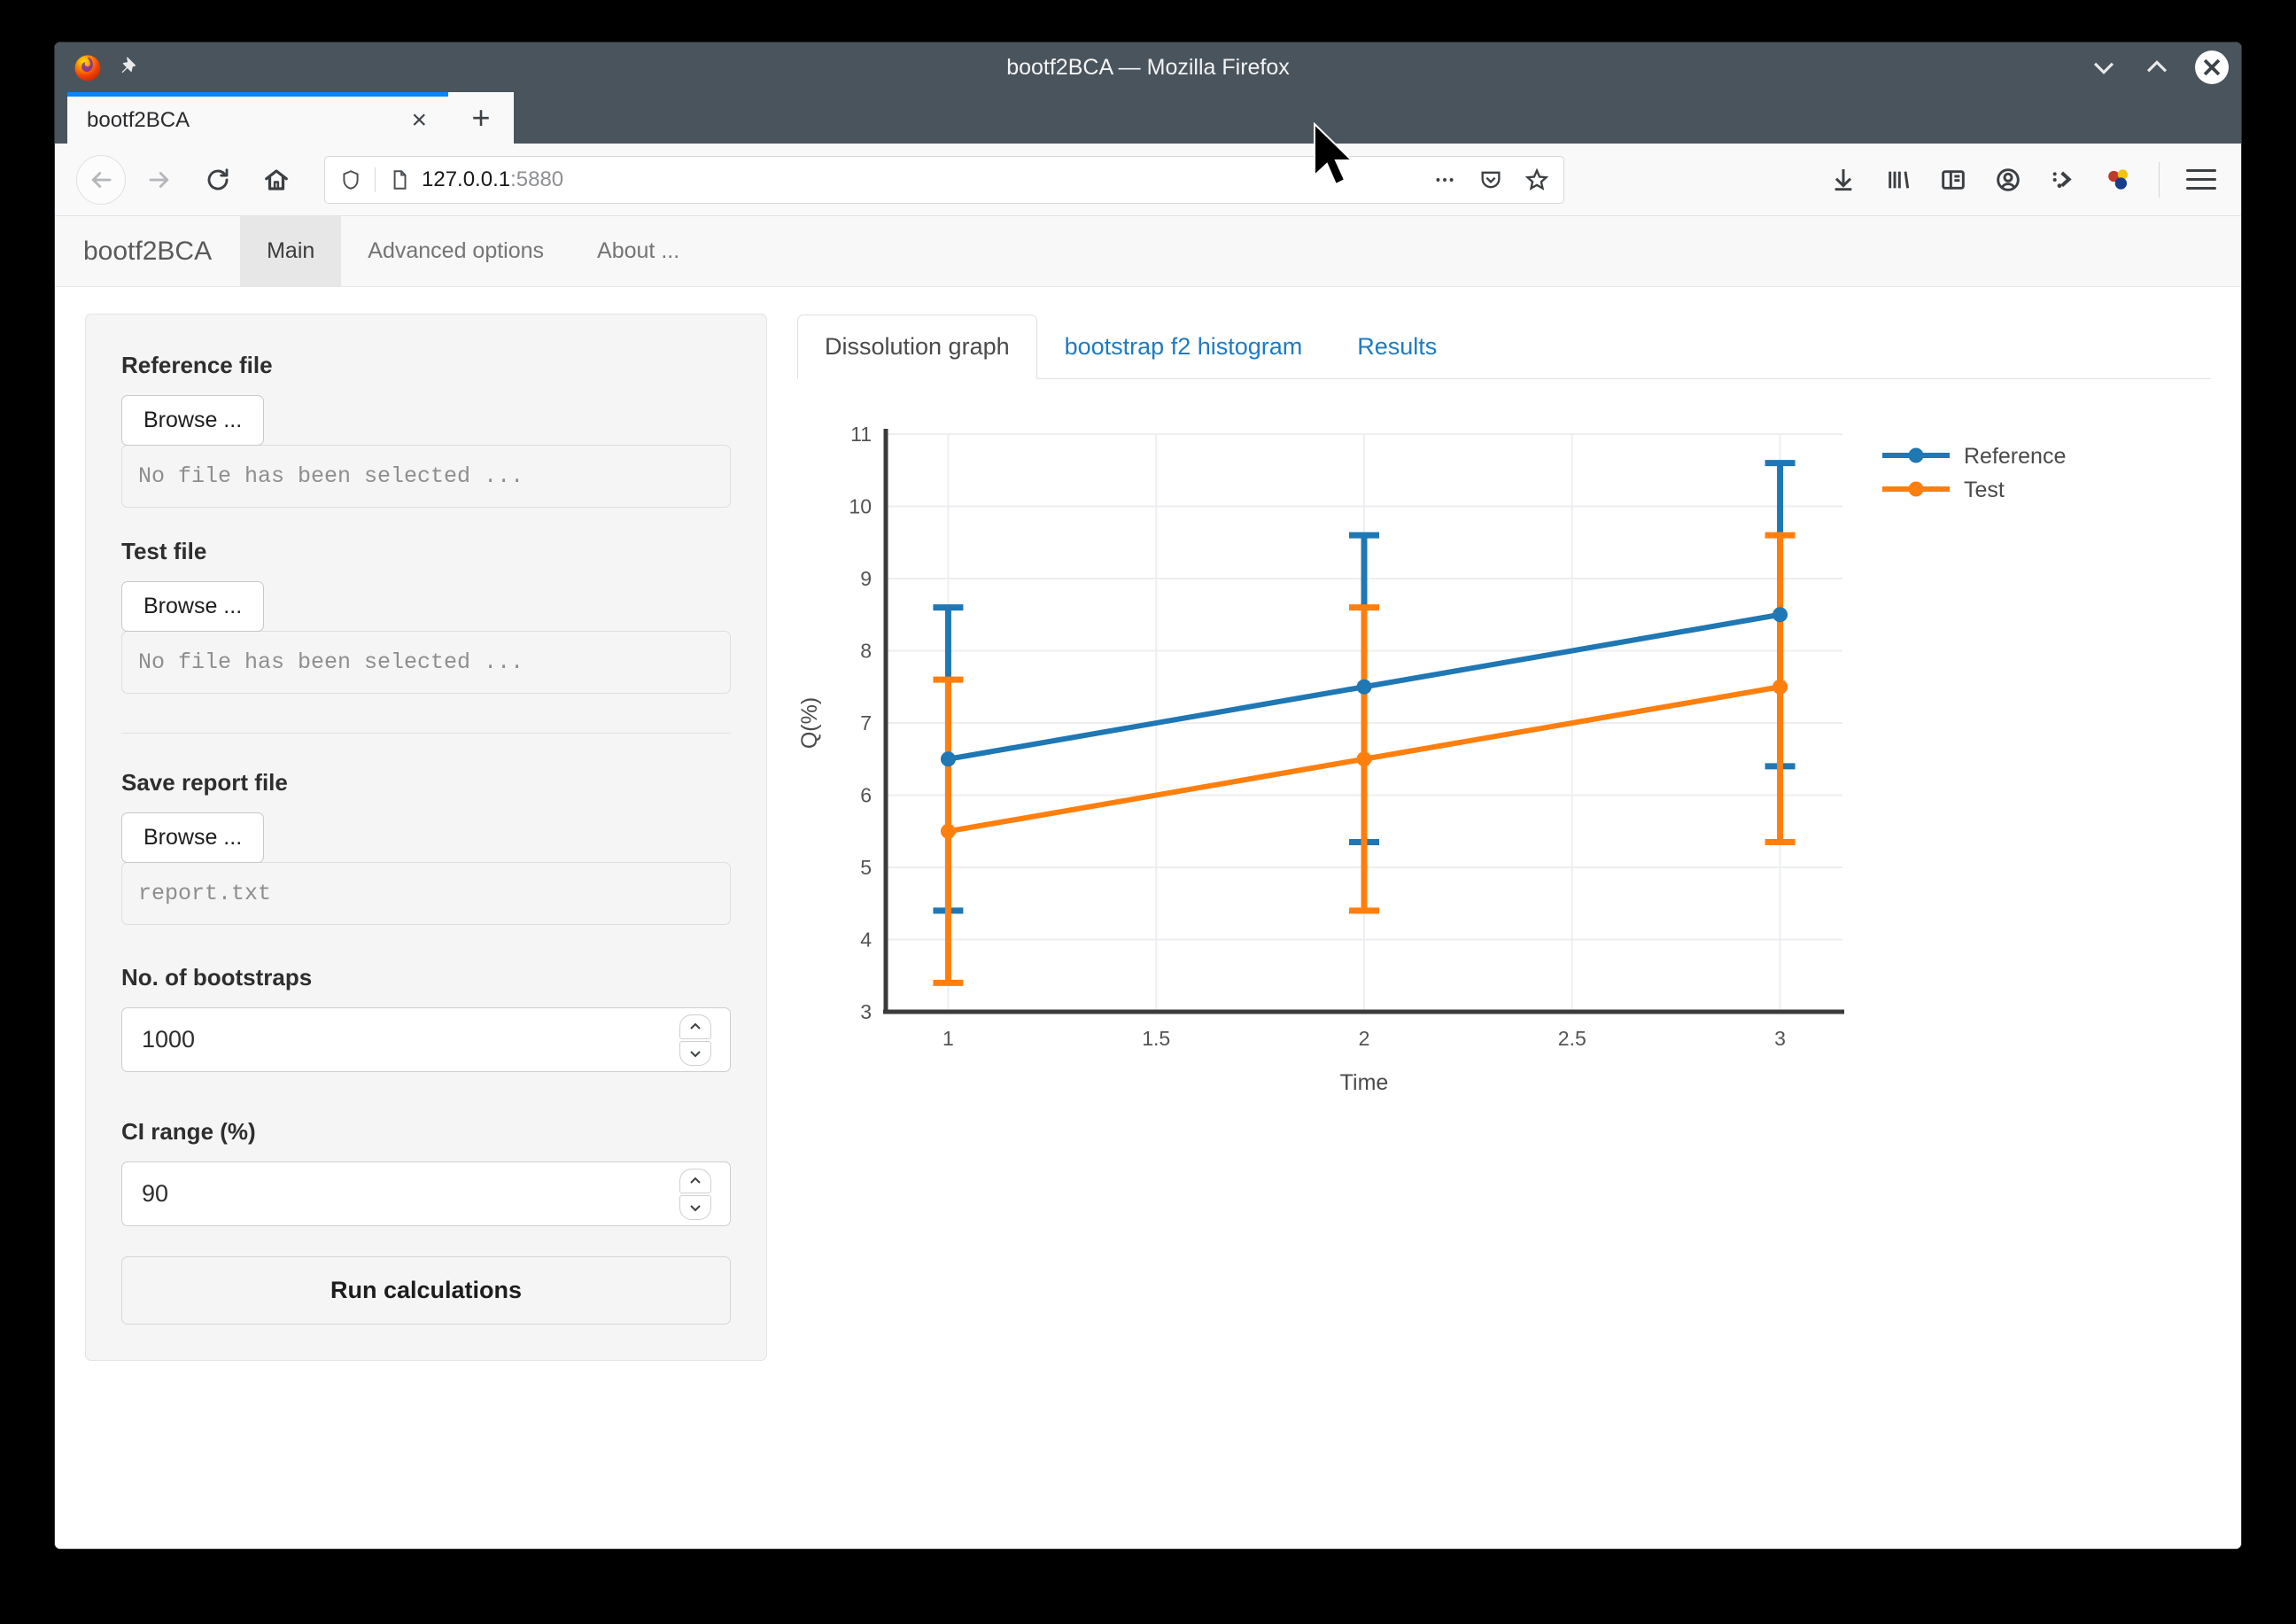  I want to click on reference-file-label: Reference file, so click(197, 365).